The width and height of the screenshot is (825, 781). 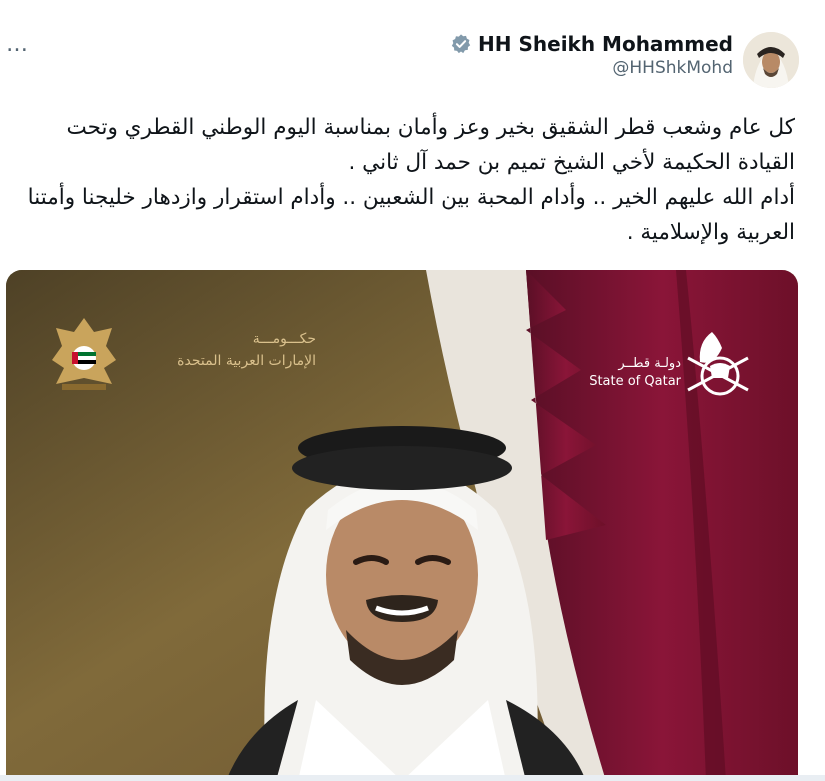 I want to click on tweet-author: HH Sheikh Mohammed @HHShkMohd, so click(x=624, y=60).